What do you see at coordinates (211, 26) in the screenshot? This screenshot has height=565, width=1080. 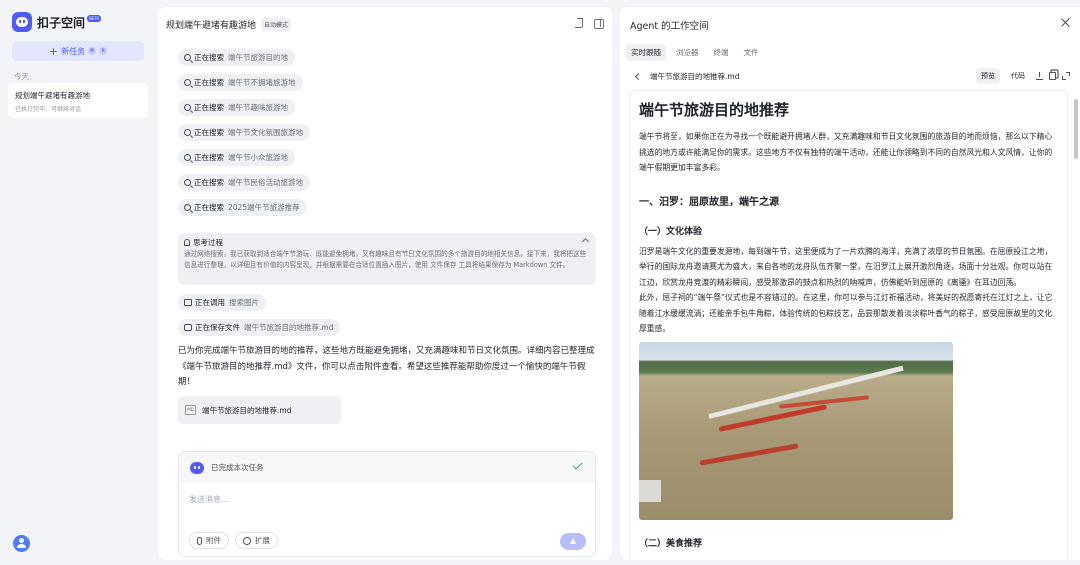 I see `chat-title: 规划端午避堵有趣游地` at bounding box center [211, 26].